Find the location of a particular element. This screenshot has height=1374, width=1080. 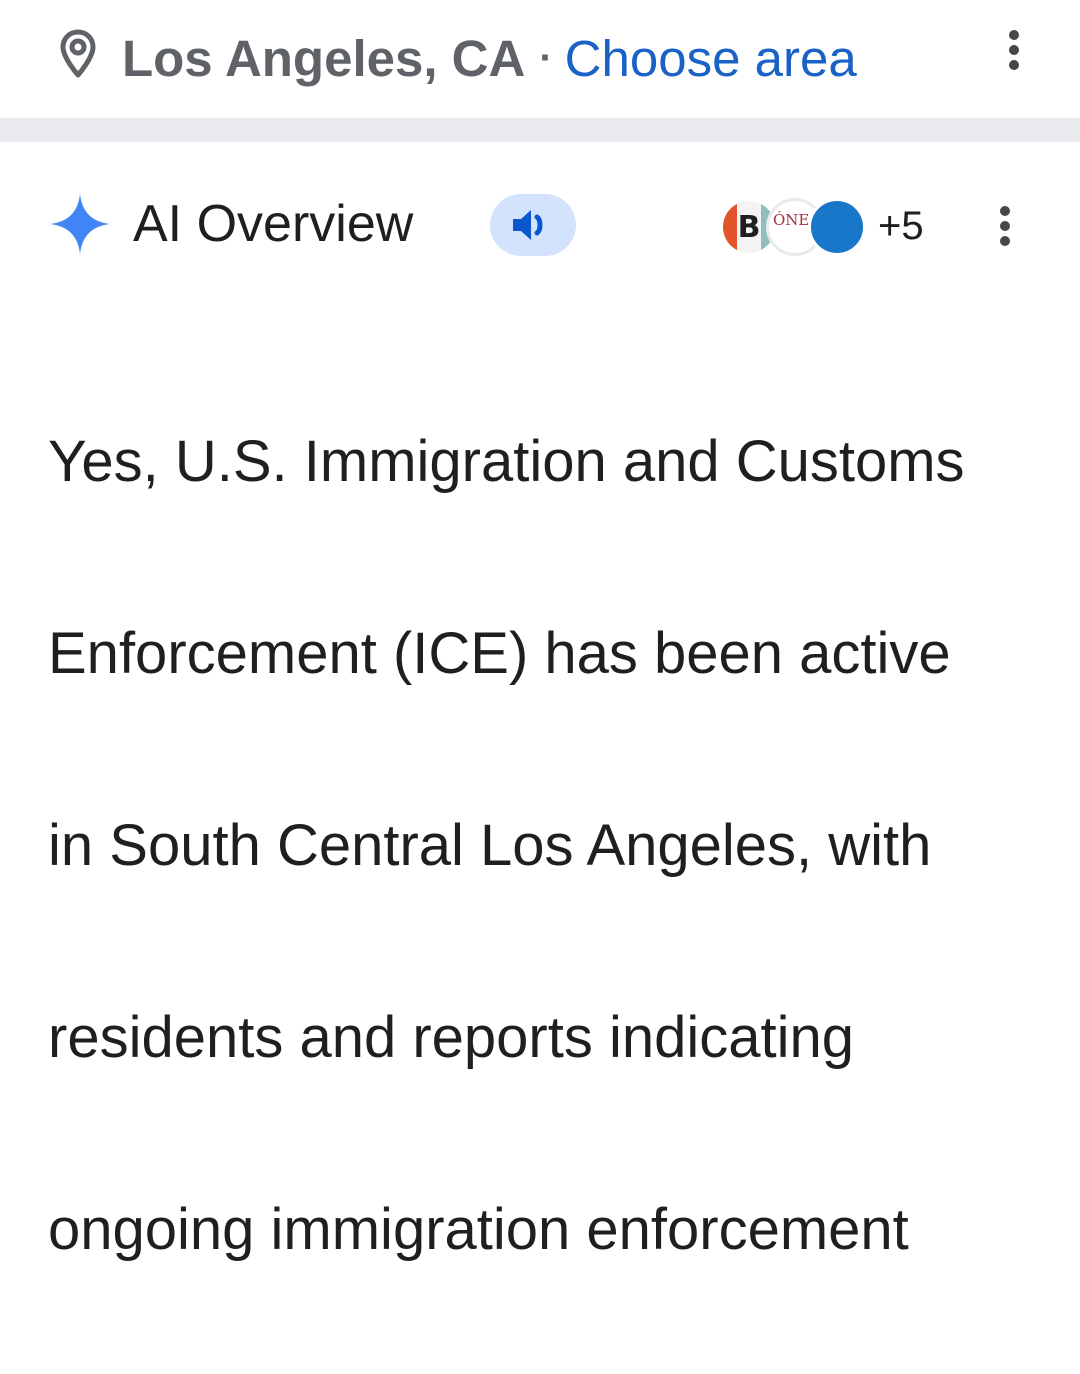

location-menu-icon is located at coordinates (1014, 50).